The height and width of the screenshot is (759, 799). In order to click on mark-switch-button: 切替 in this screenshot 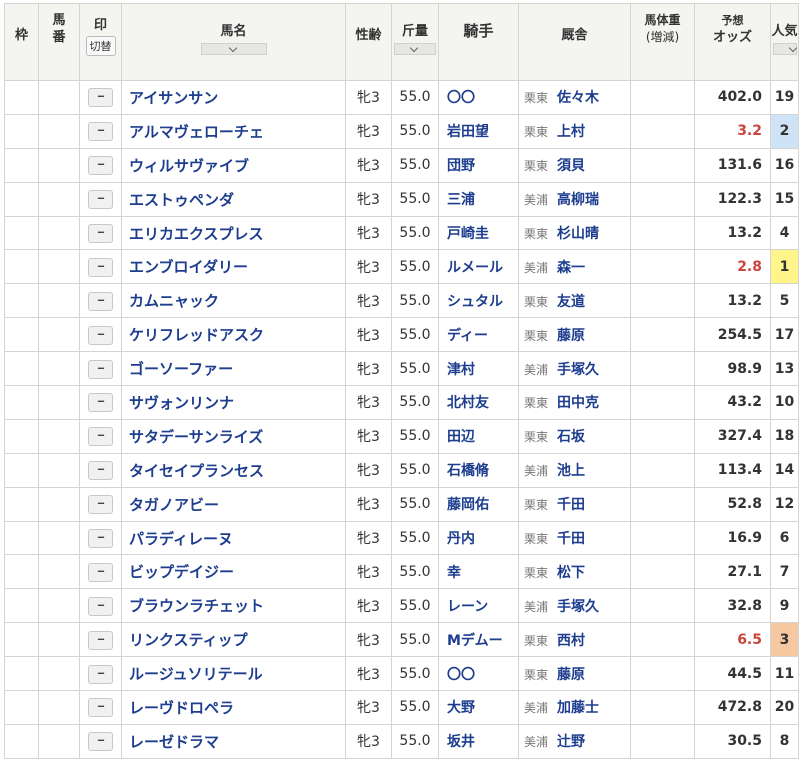, I will do `click(100, 46)`.